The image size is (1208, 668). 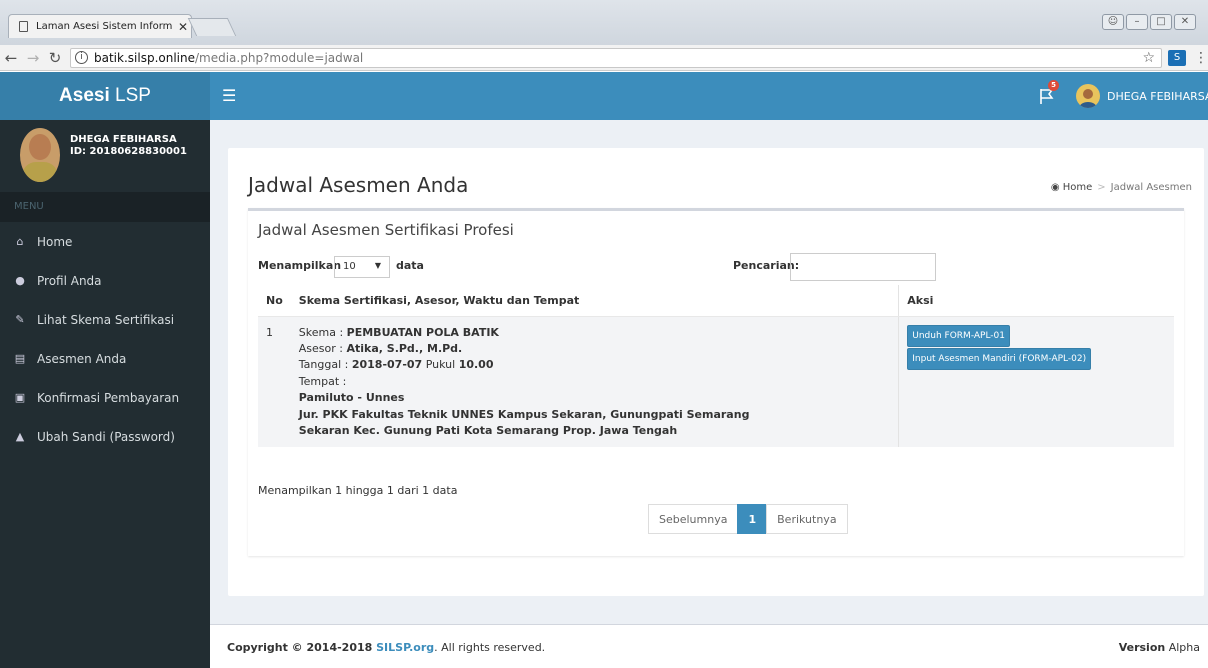 What do you see at coordinates (105, 436) in the screenshot?
I see `sidebar-item-password: ▲ Ubah Sandi (Password)` at bounding box center [105, 436].